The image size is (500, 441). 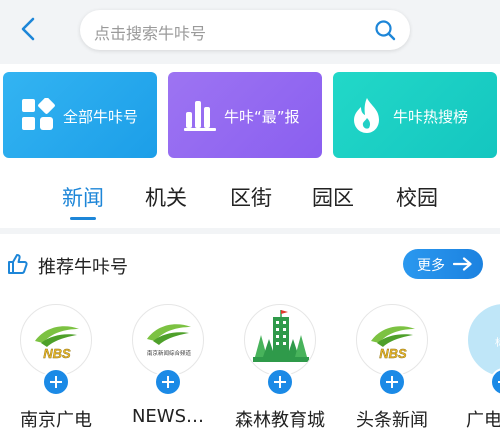 I want to click on account-item: 森林教育城, so click(x=279, y=370).